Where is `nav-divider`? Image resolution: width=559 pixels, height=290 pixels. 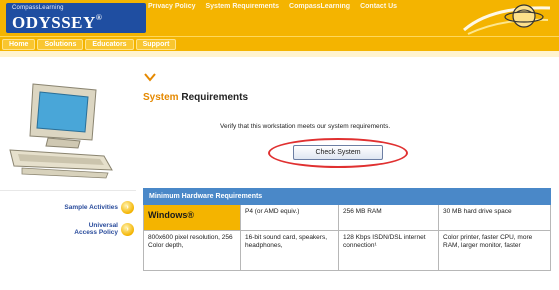
nav-divider is located at coordinates (279, 54).